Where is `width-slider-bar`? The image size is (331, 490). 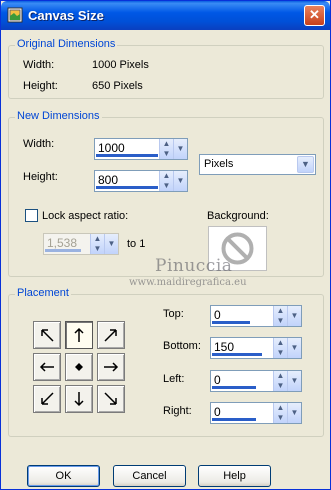
width-slider-bar is located at coordinates (127, 155).